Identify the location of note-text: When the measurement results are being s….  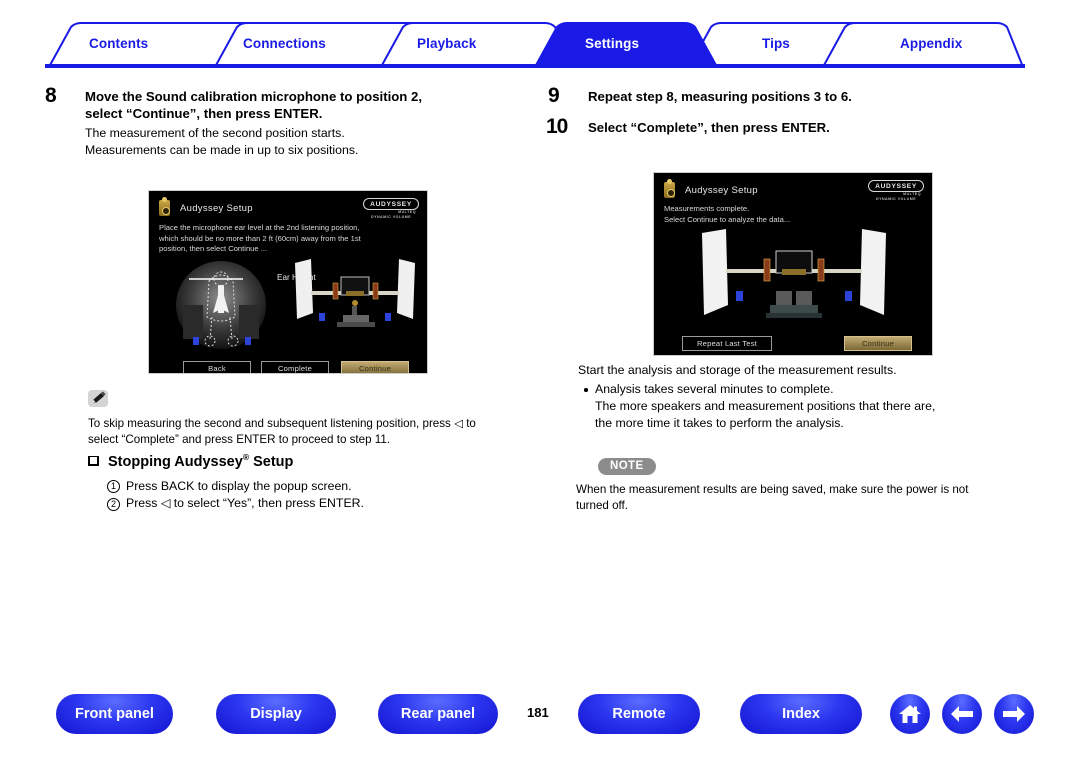
(772, 497).